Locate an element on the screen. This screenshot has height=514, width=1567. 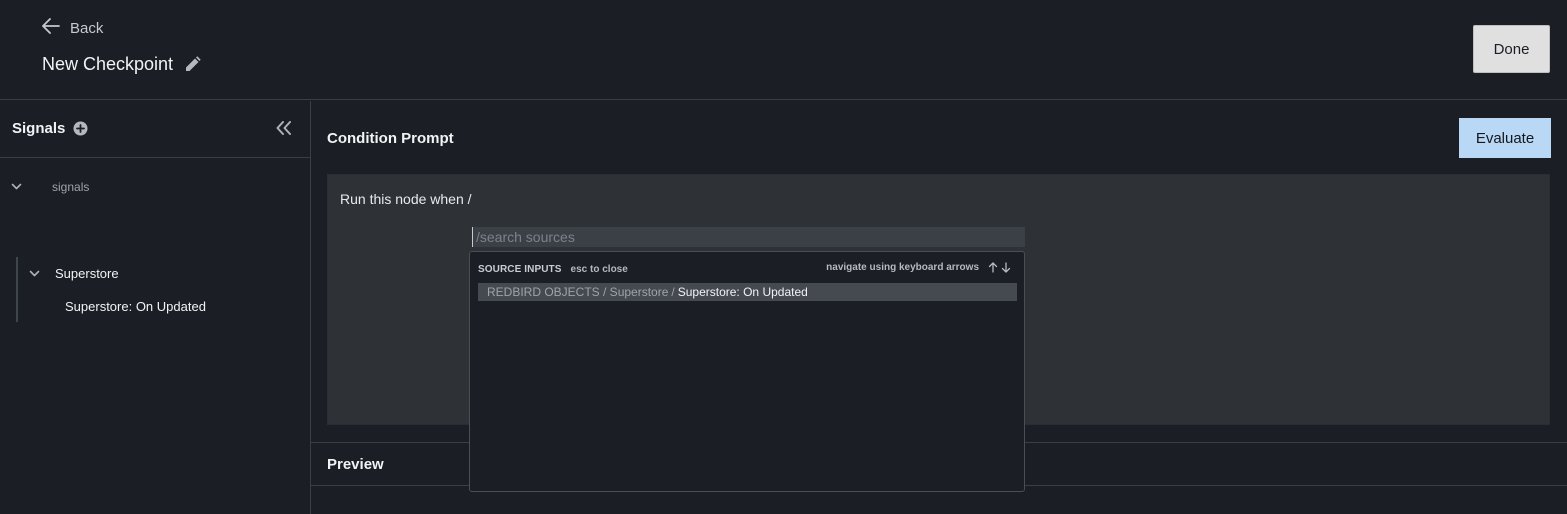
navigation-hint: navigate using keyboard arrows is located at coordinates (920, 267).